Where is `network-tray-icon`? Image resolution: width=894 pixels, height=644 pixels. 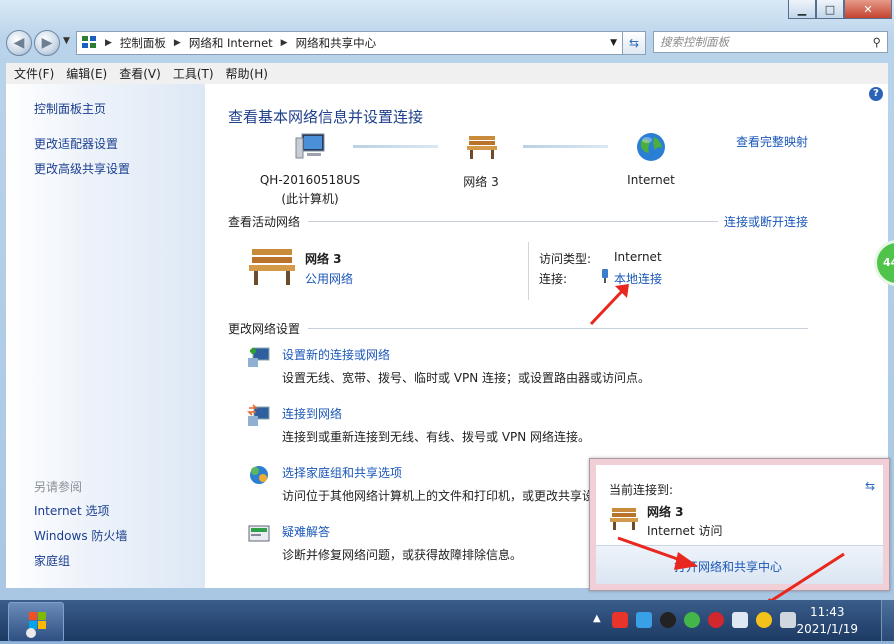
network-tray-icon is located at coordinates (740, 620).